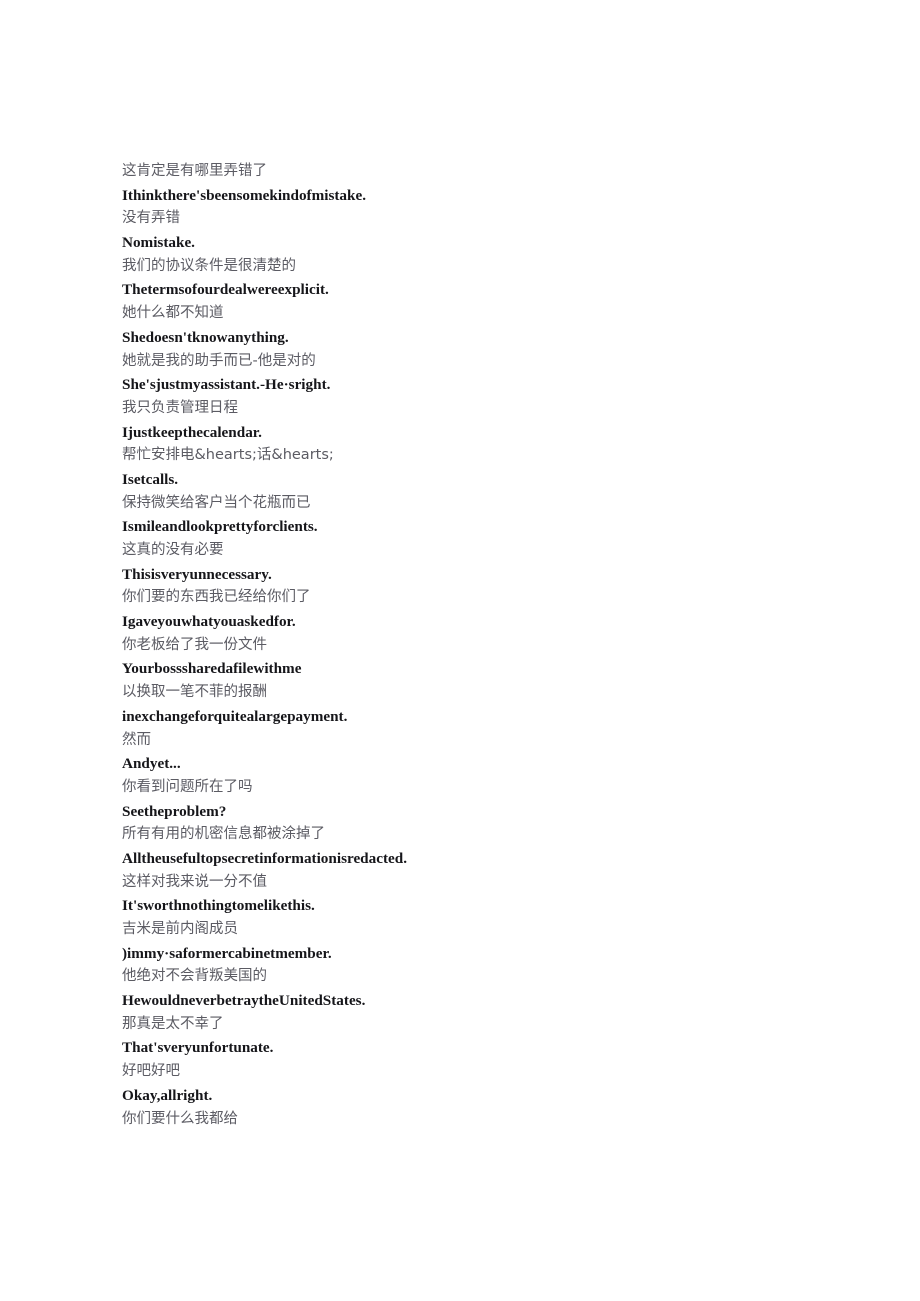 Image resolution: width=920 pixels, height=1301 pixels. I want to click on subtitle-line-en: Okay,allright., so click(167, 1095).